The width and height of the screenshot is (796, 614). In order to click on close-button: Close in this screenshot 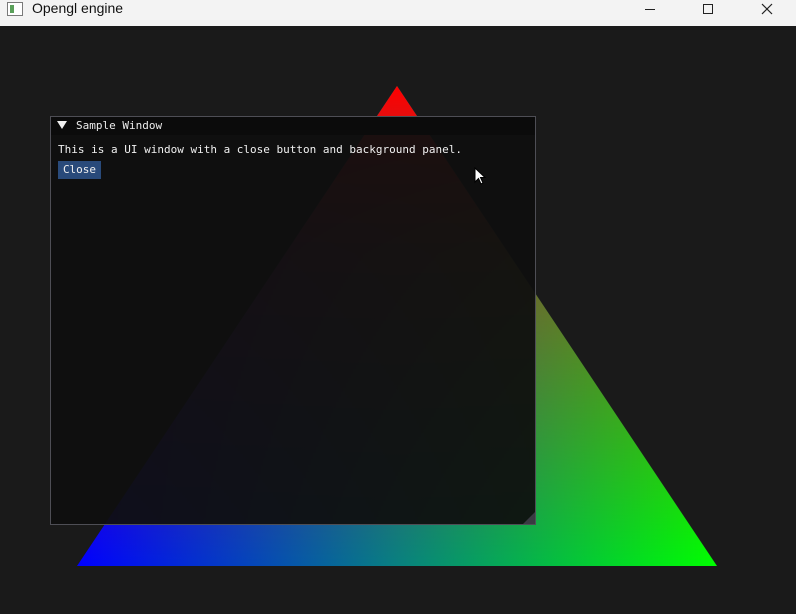, I will do `click(79, 170)`.